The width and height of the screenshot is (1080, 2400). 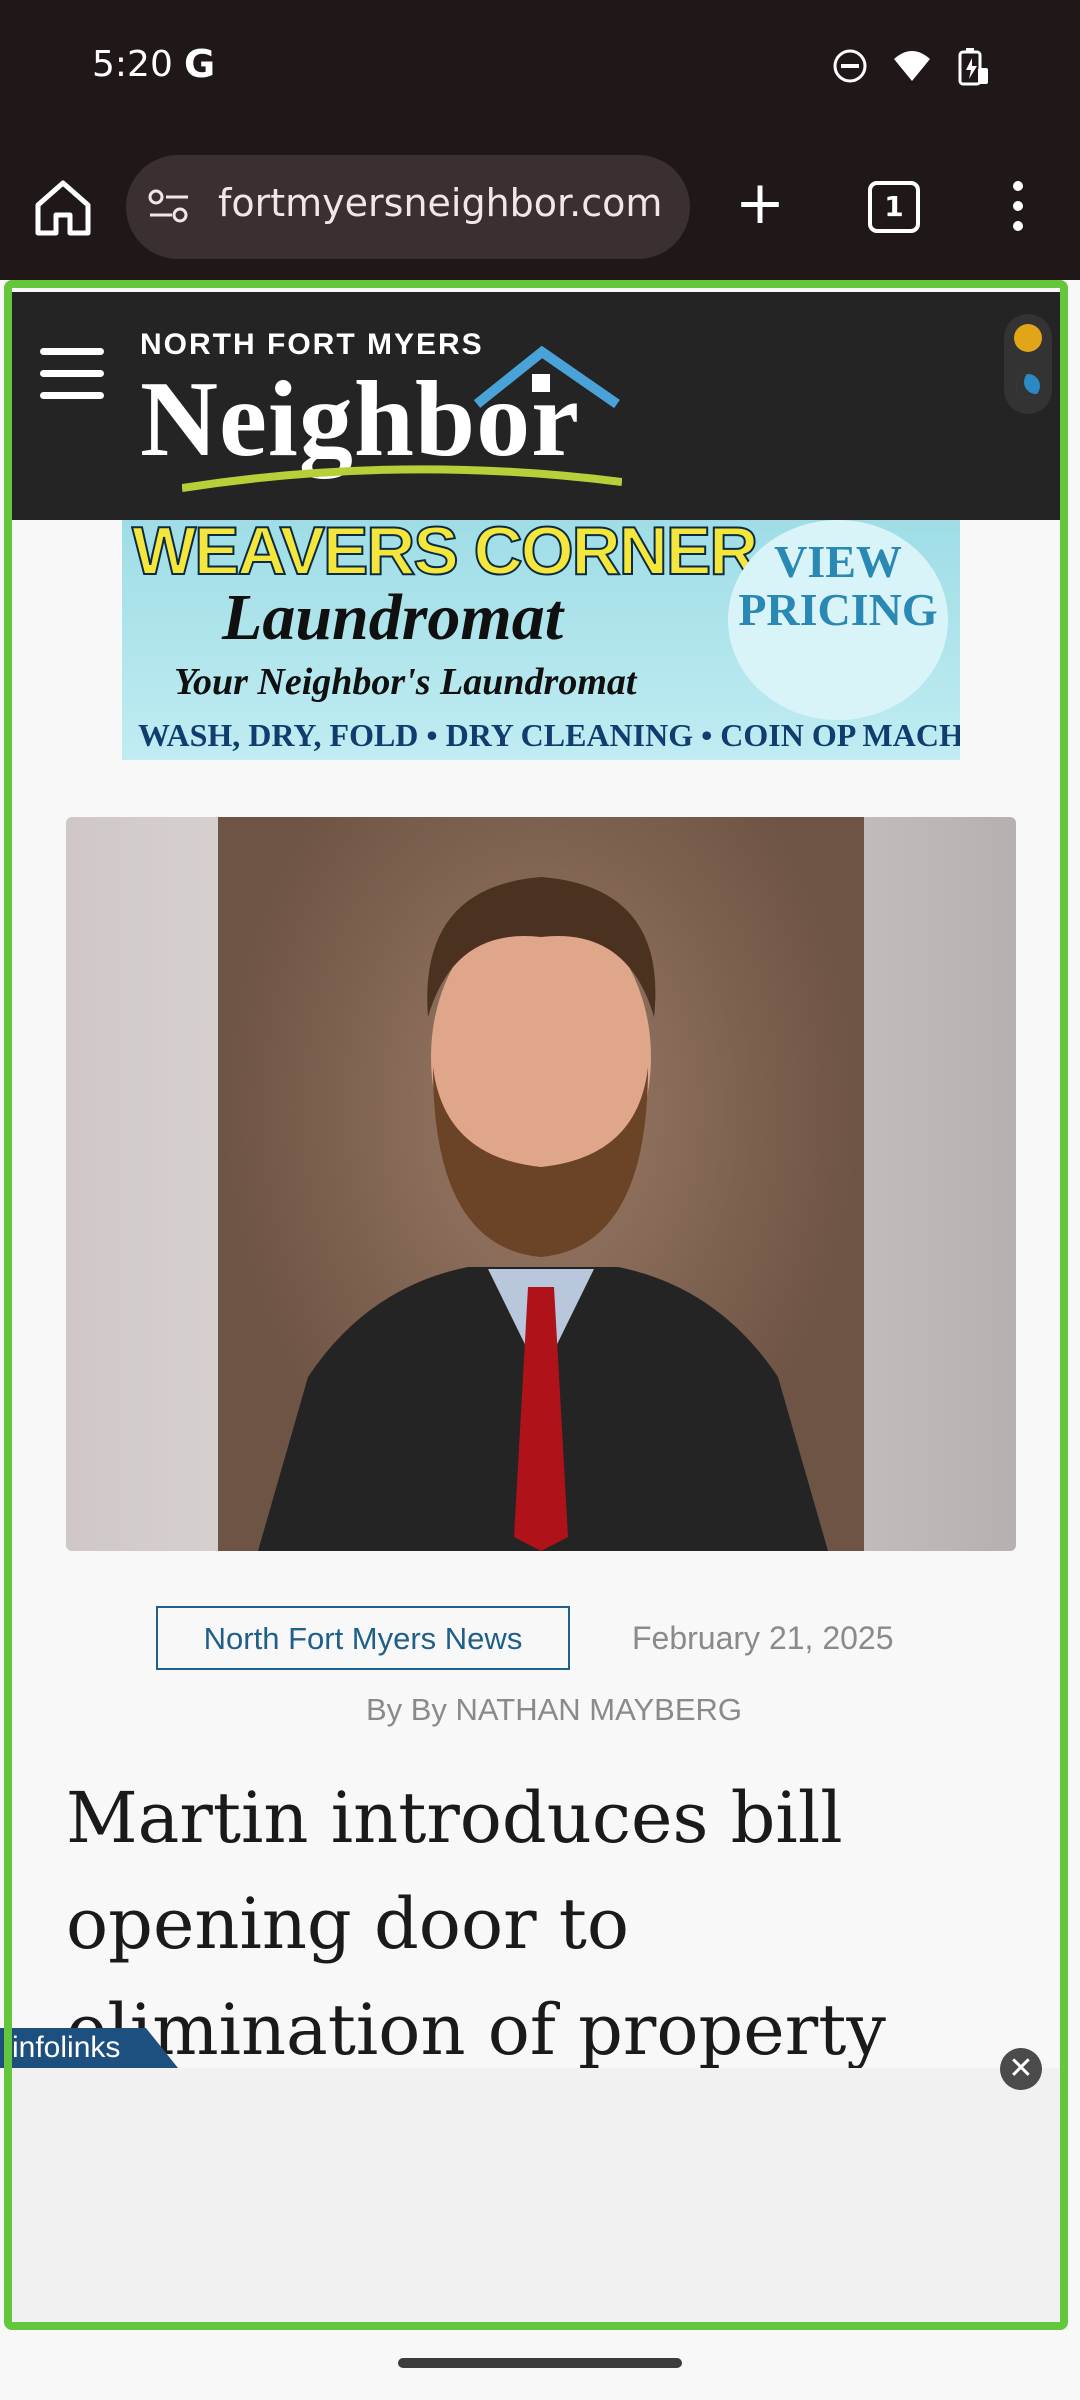 I want to click on logo-swoosh-icon, so click(x=402, y=478).